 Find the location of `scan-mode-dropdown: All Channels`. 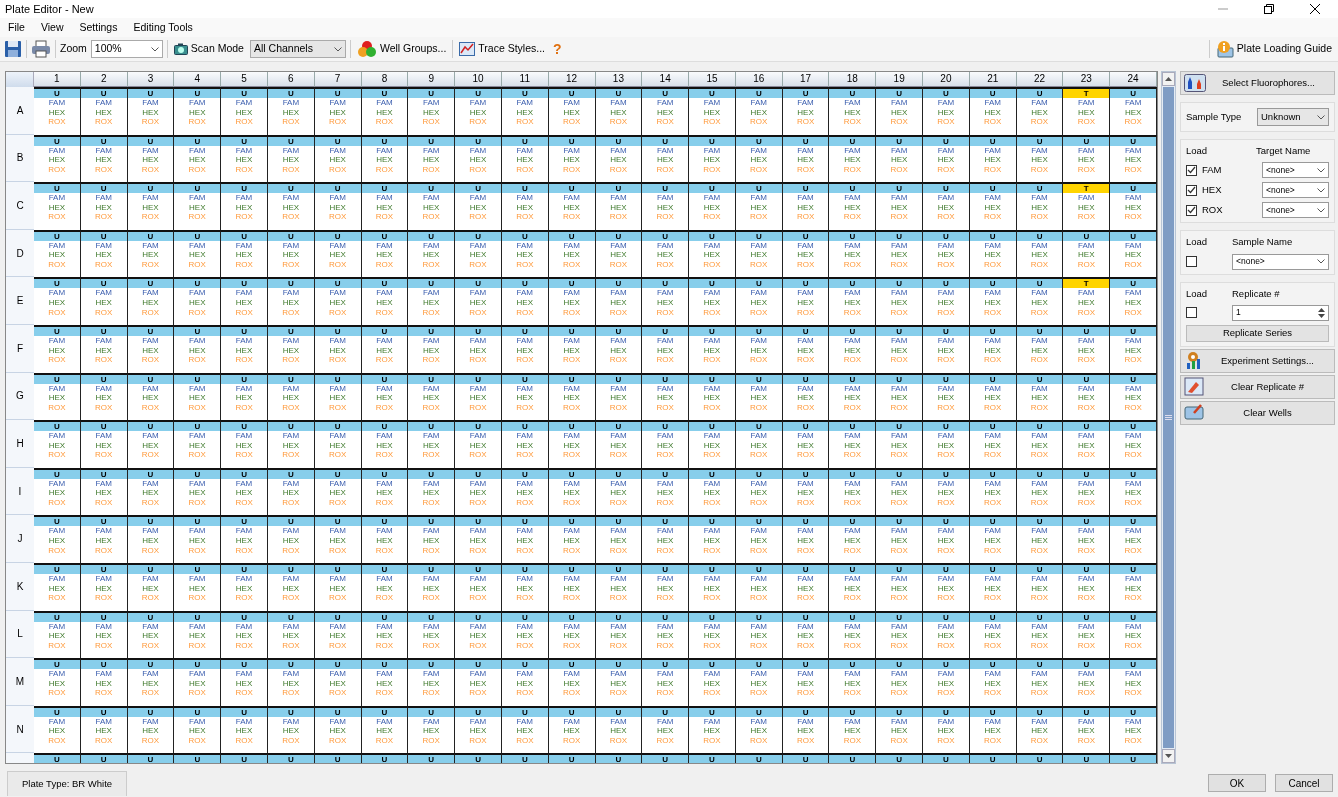

scan-mode-dropdown: All Channels is located at coordinates (297, 49).